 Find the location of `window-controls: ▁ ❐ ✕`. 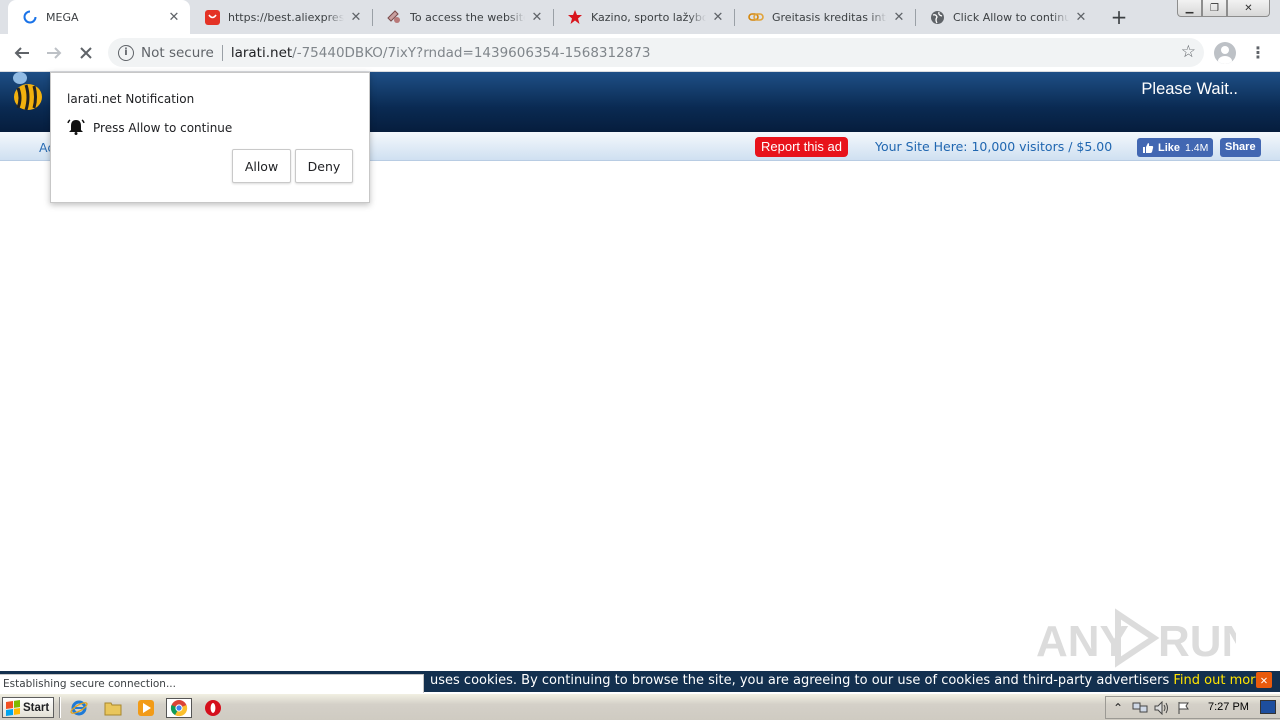

window-controls: ▁ ❐ ✕ is located at coordinates (1223, 8).